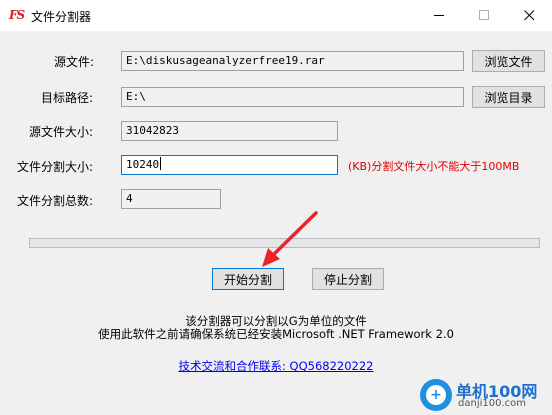 This screenshot has height=415, width=552. What do you see at coordinates (248, 279) in the screenshot?
I see `start-split-button: 开始分割` at bounding box center [248, 279].